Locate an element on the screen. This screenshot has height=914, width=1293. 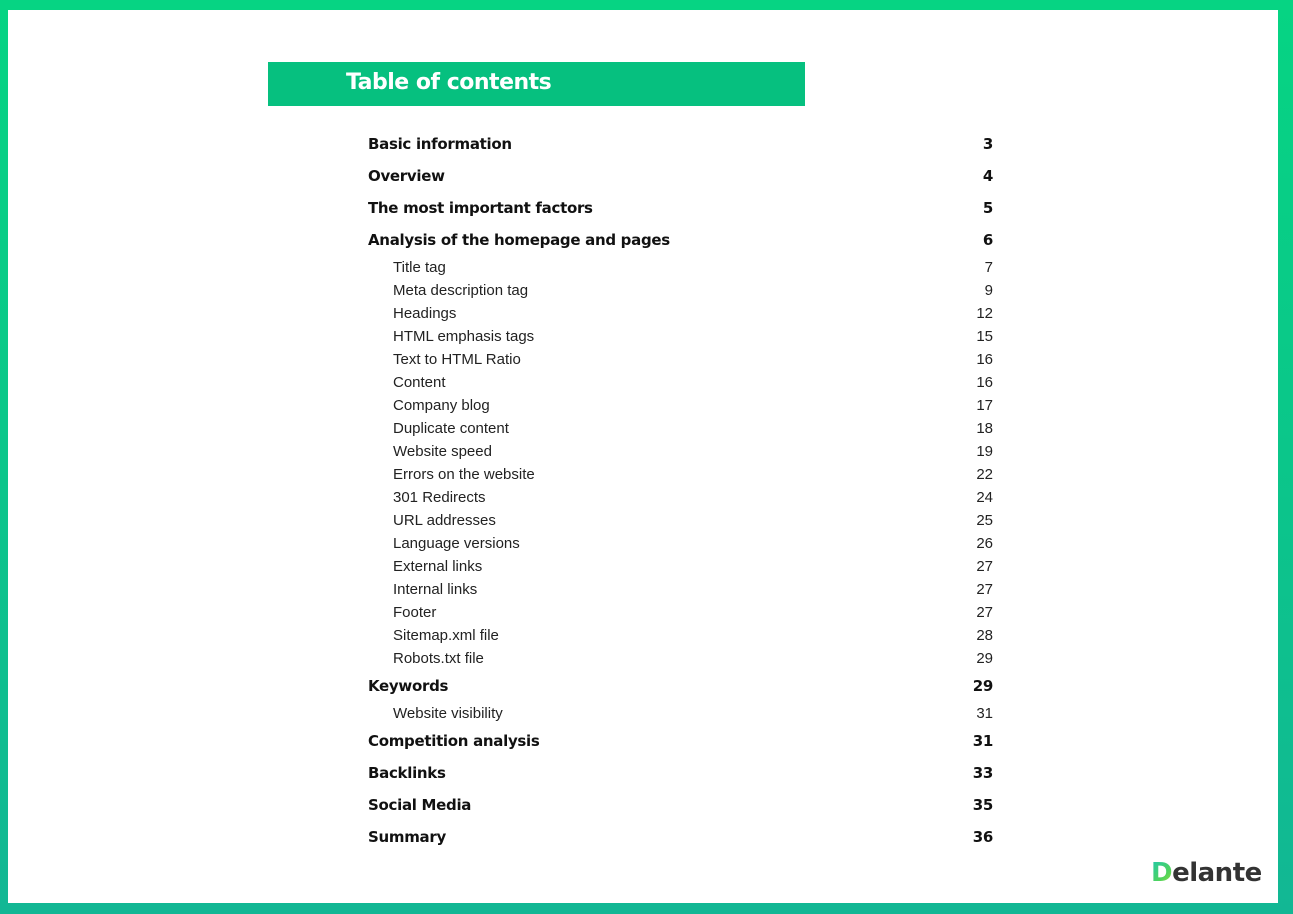
toc-subsection-entry: Meta description tag 9 is located at coordinates (680, 290).